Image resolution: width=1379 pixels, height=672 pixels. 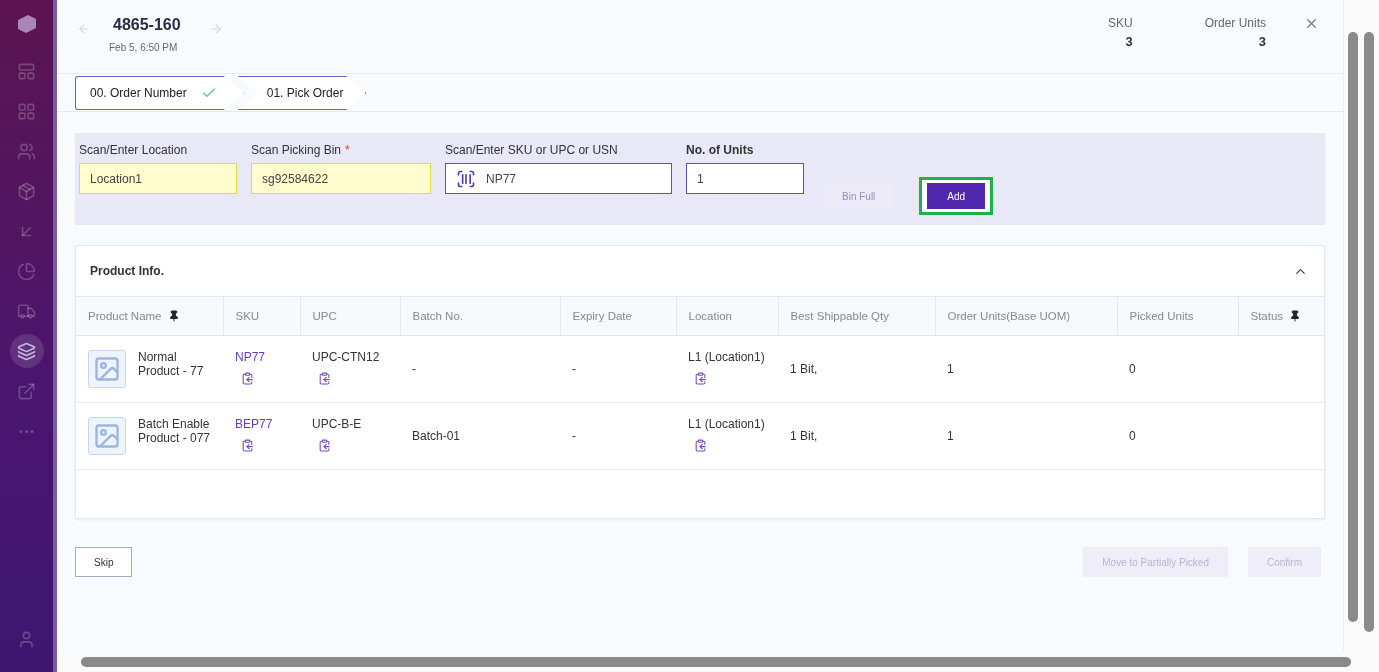 I want to click on input-field: Location1, so click(x=158, y=178).